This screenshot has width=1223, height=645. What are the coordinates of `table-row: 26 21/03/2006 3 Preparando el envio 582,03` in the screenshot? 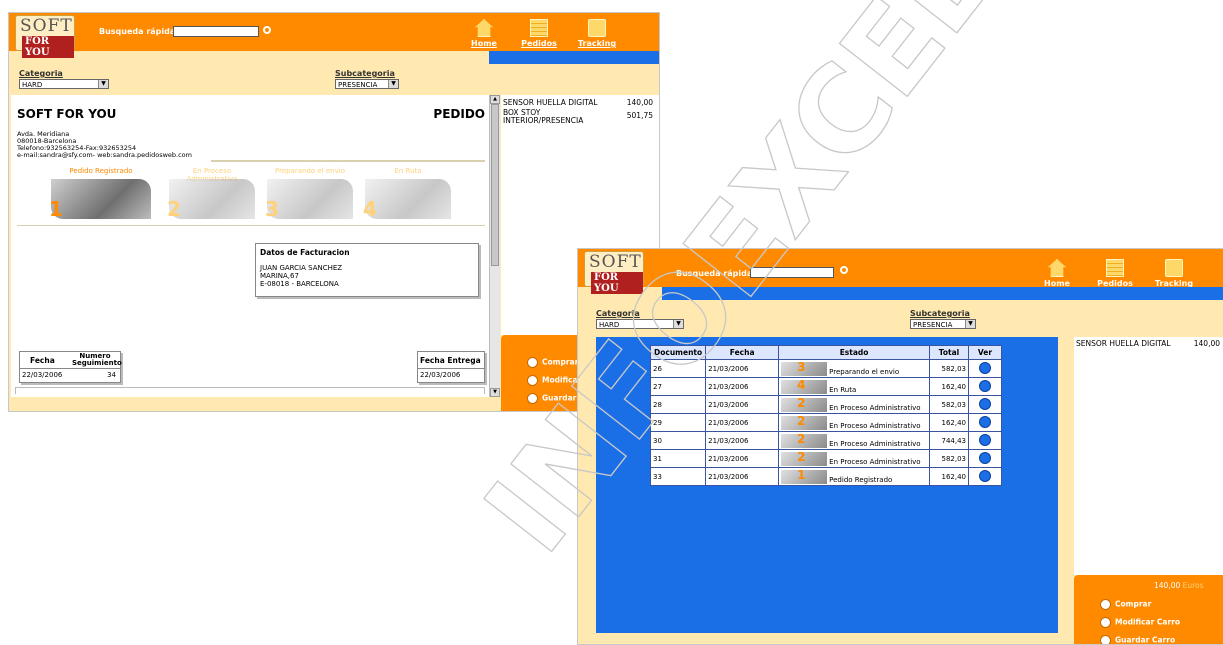 It's located at (825, 368).